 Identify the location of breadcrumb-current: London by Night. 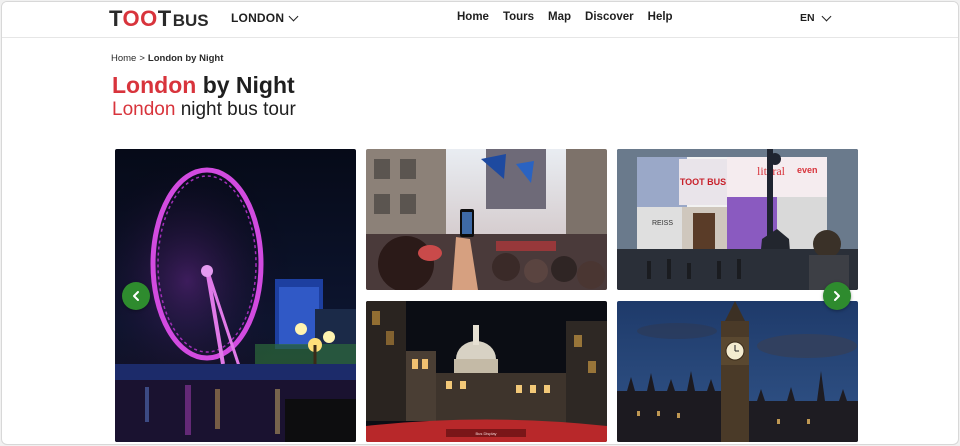
(185, 58).